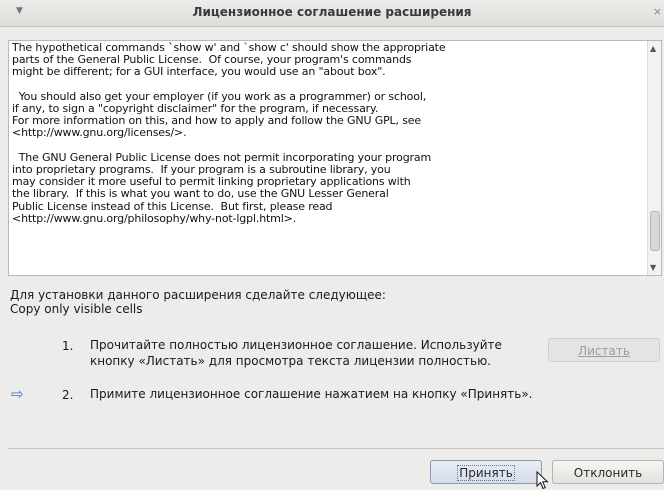 This screenshot has height=490, width=664. Describe the element at coordinates (608, 472) in the screenshot. I see `decline-button: Отклонить` at that location.